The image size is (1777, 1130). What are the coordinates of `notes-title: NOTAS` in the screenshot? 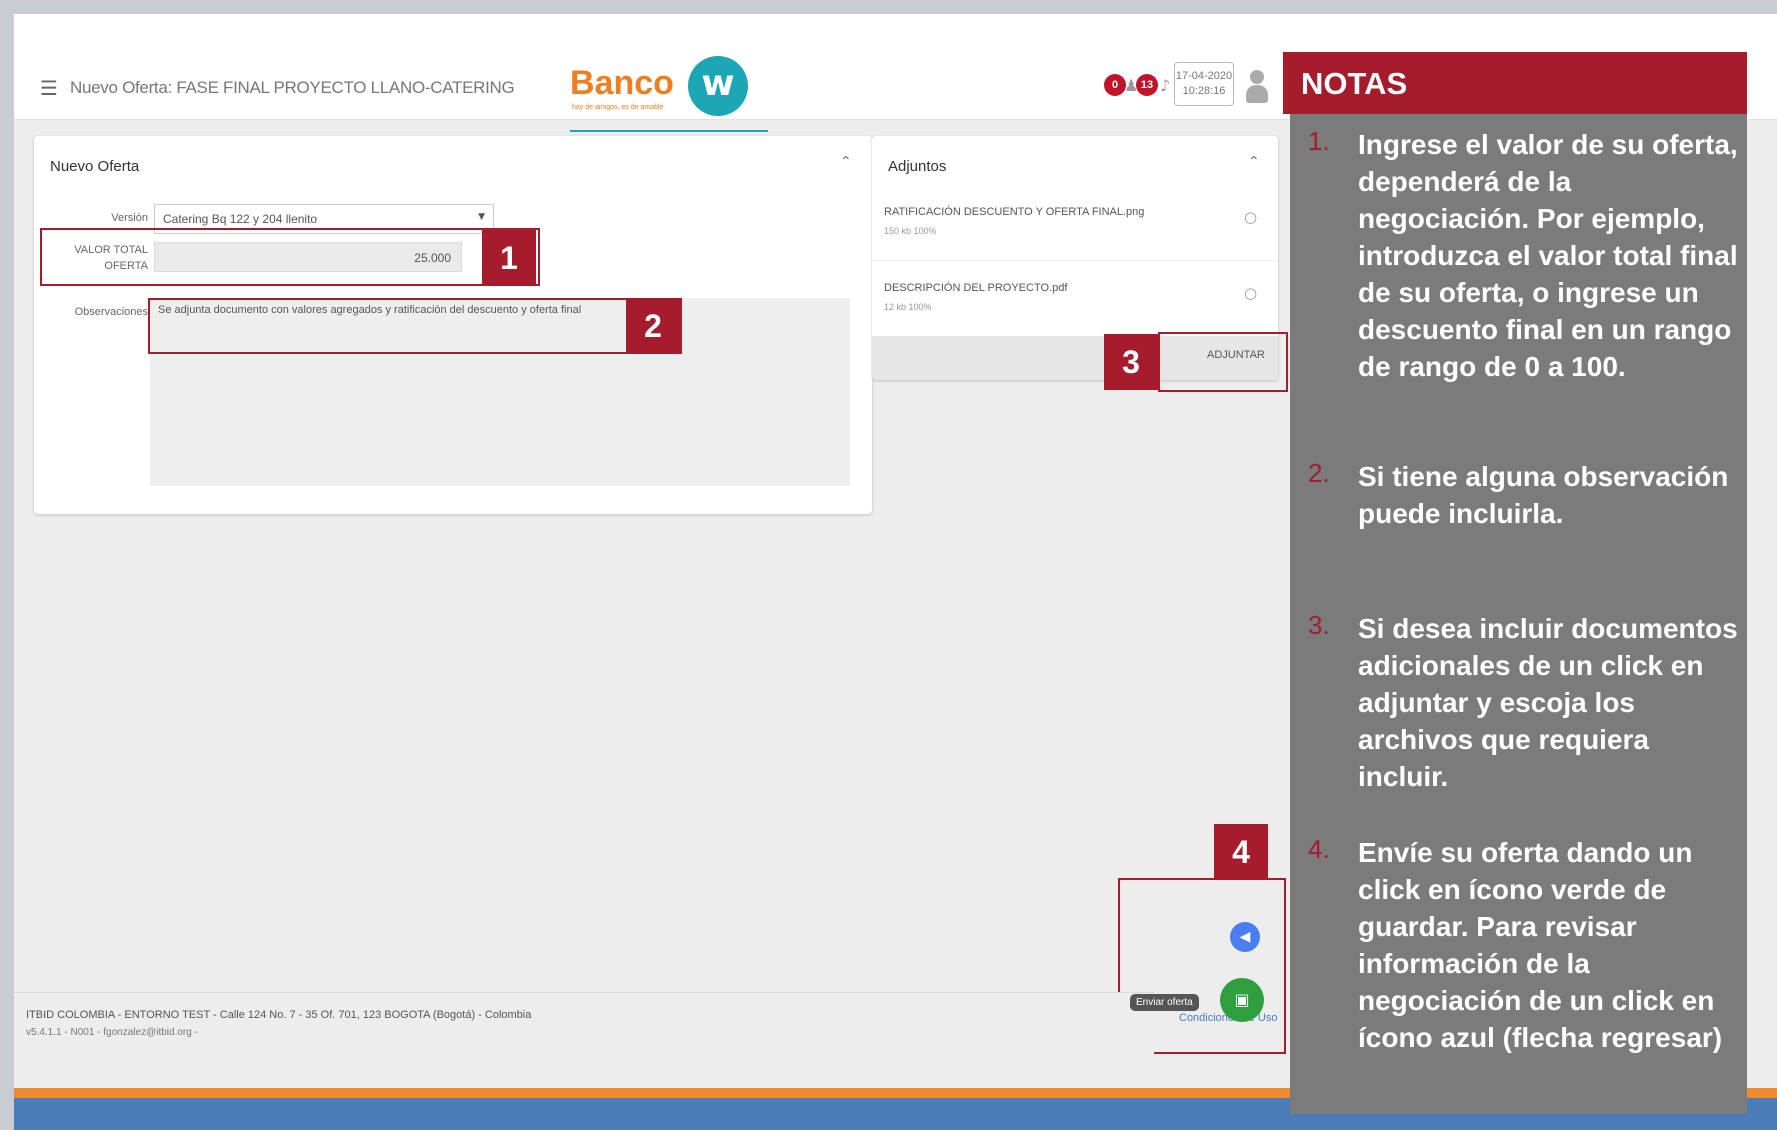 It's located at (1354, 83).